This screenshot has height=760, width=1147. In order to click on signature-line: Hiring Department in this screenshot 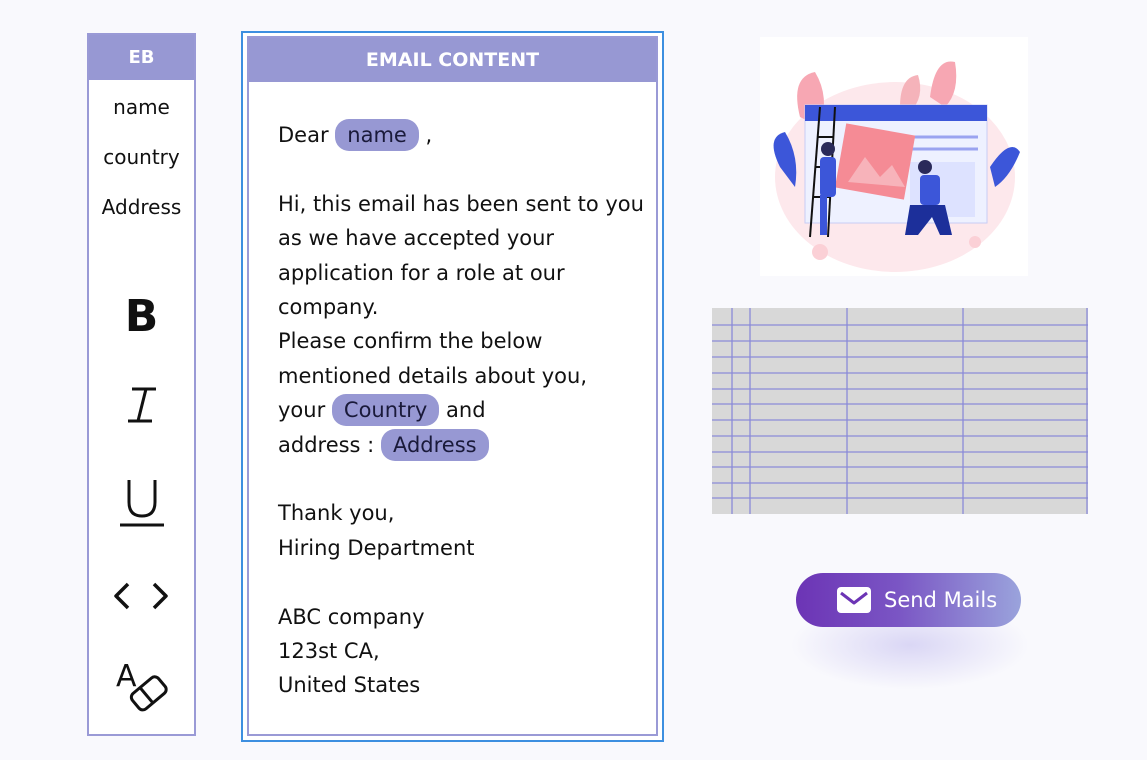, I will do `click(376, 547)`.